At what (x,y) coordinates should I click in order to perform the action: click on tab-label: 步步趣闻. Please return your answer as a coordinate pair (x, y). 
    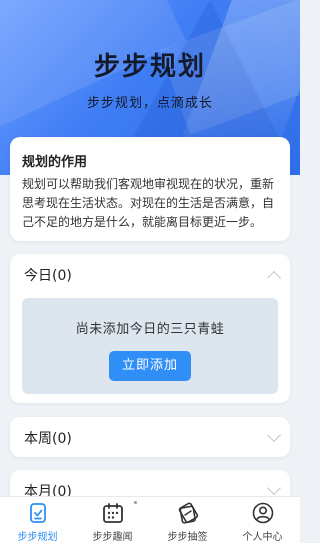
    Looking at the image, I should click on (112, 537).